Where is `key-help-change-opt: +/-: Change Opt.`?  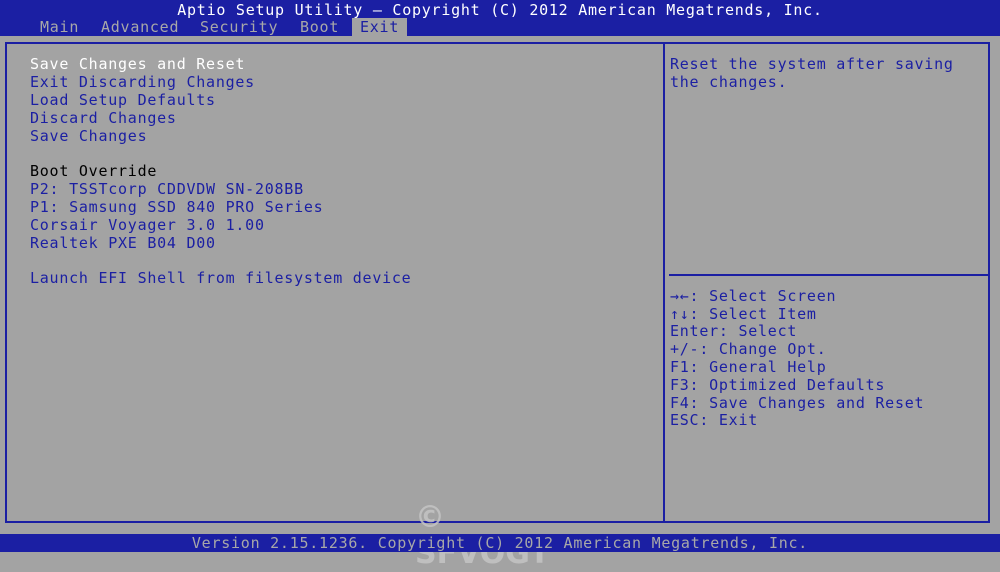
key-help-change-opt: +/-: Change Opt. is located at coordinates (748, 349).